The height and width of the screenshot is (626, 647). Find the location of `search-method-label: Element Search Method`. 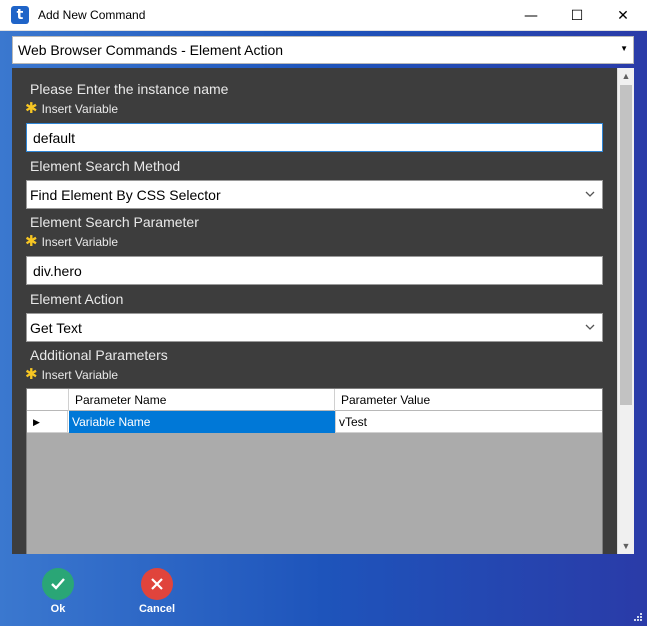

search-method-label: Element Search Method is located at coordinates (105, 166).